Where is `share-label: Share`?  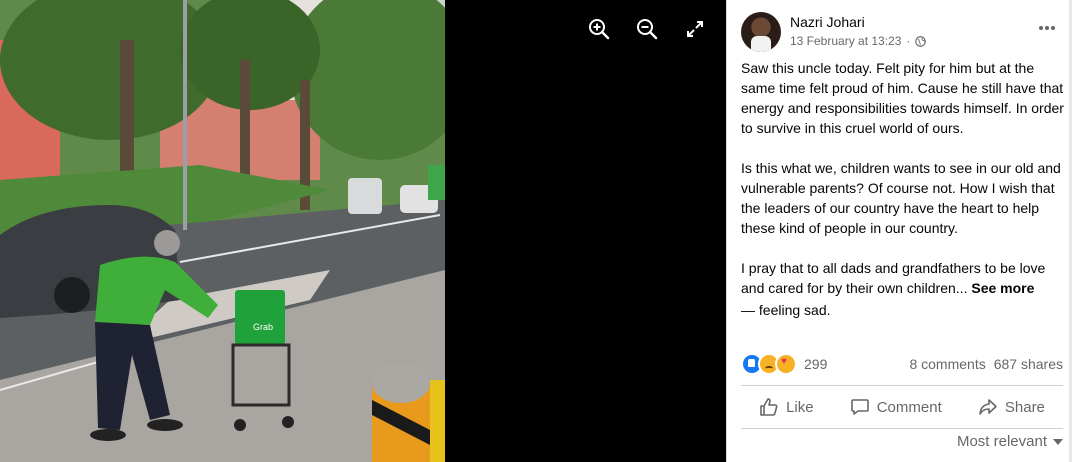
share-label: Share is located at coordinates (1024, 407).